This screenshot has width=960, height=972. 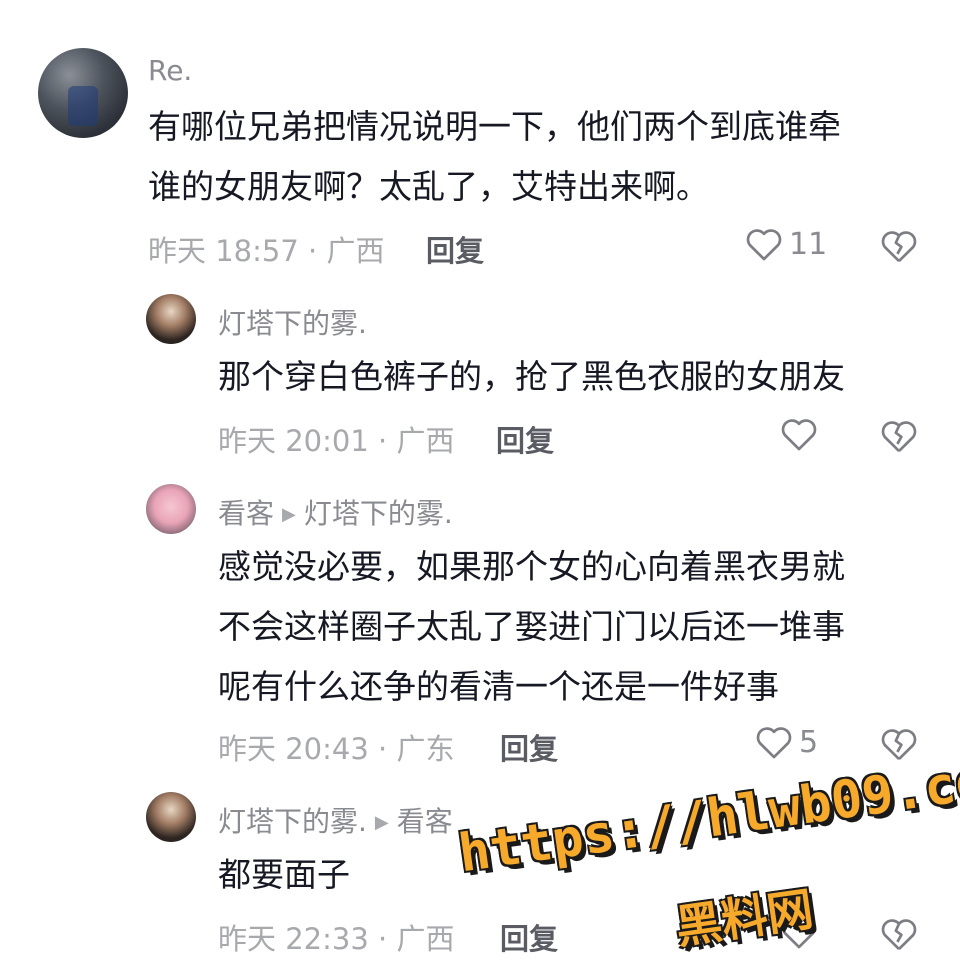 What do you see at coordinates (266, 251) in the screenshot?
I see `comment-meta: 昨天 18:57 · 广西` at bounding box center [266, 251].